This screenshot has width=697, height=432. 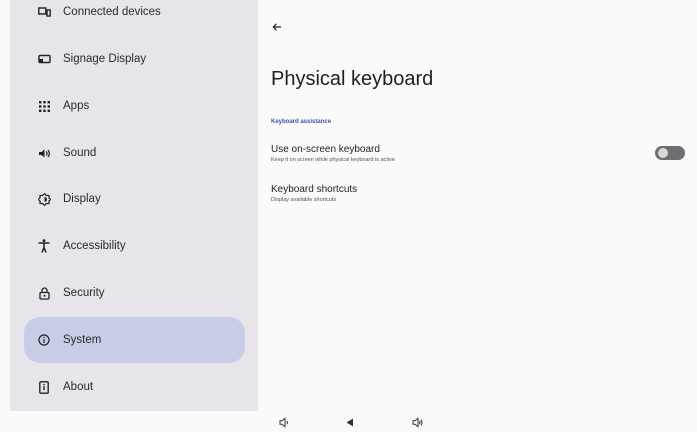 What do you see at coordinates (44, 246) in the screenshot?
I see `accessibility-icon` at bounding box center [44, 246].